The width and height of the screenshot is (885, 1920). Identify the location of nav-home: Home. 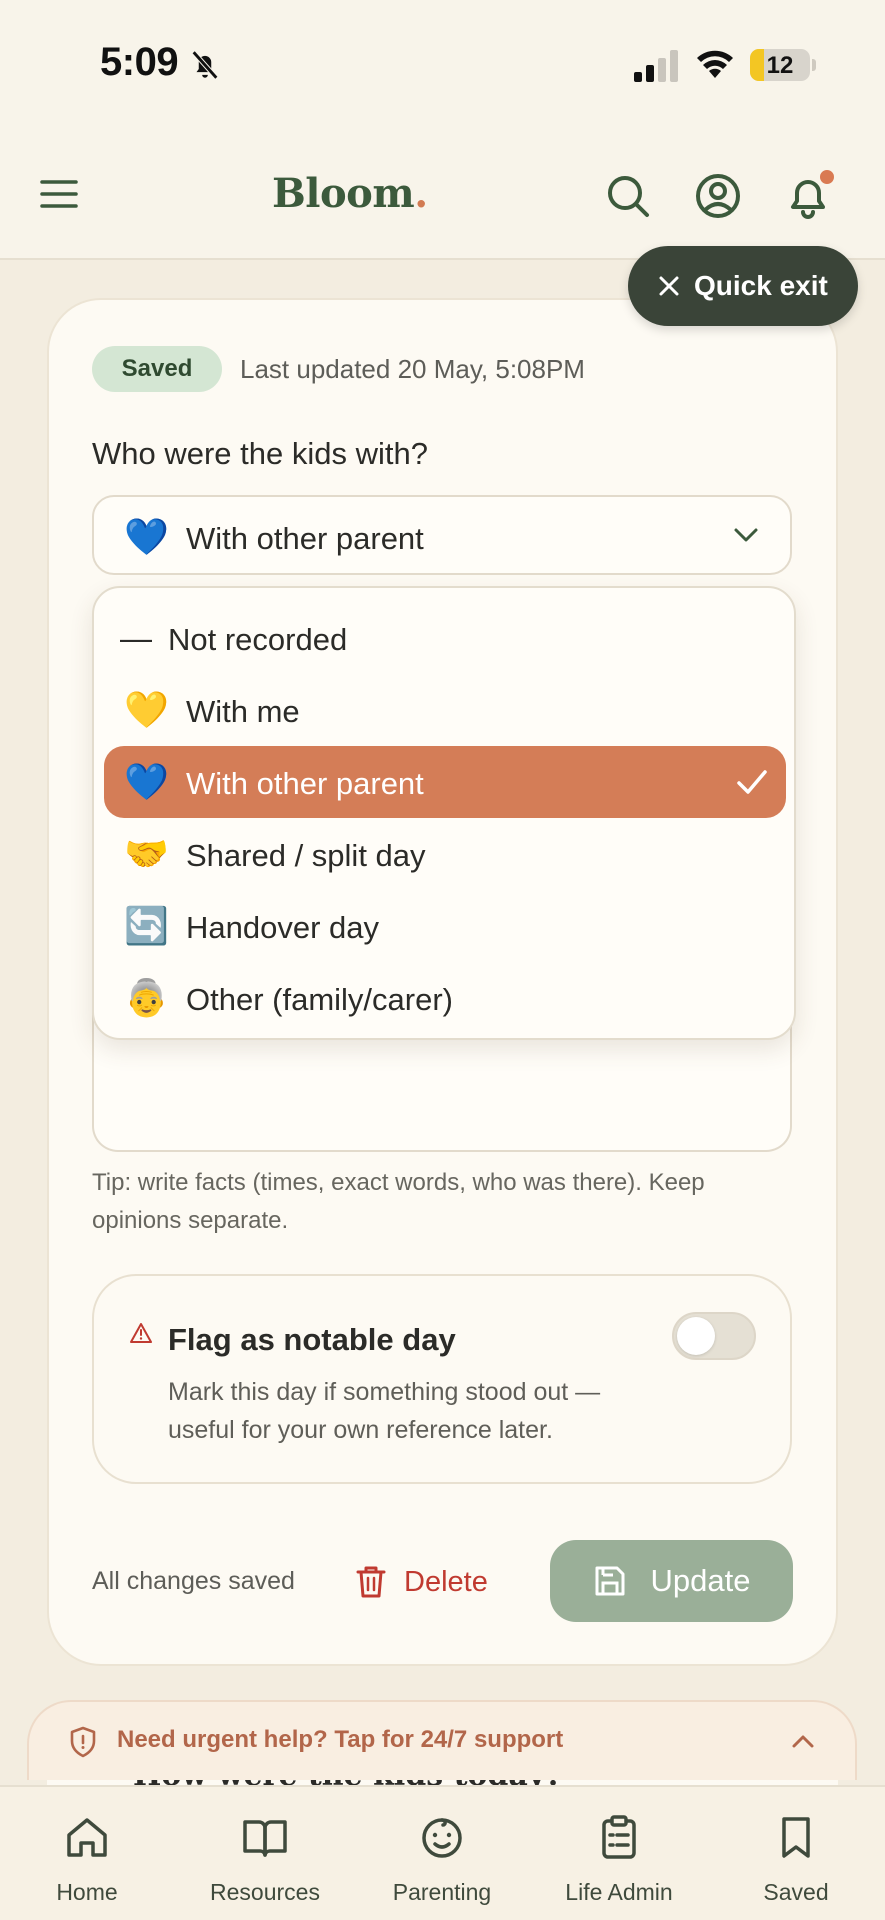
(87, 1853).